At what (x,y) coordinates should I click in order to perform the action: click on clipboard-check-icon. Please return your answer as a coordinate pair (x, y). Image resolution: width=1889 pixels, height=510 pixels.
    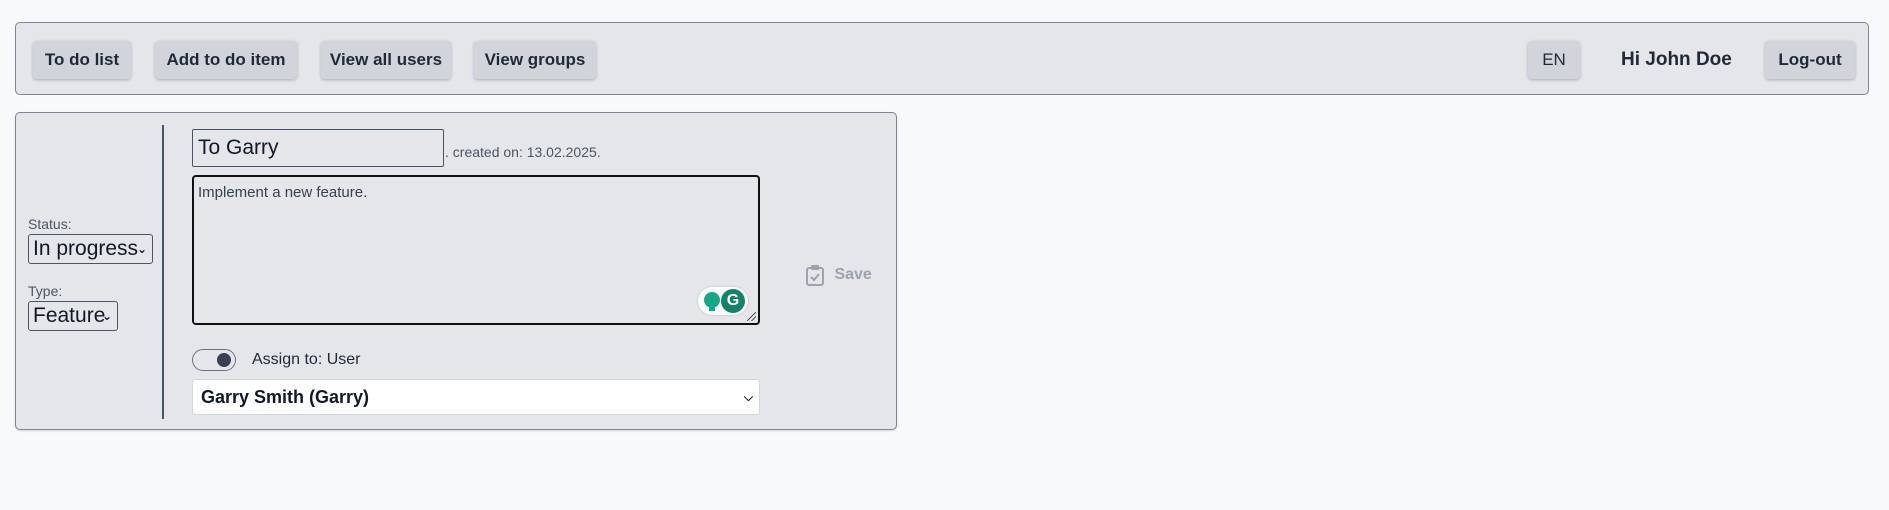
    Looking at the image, I should click on (815, 275).